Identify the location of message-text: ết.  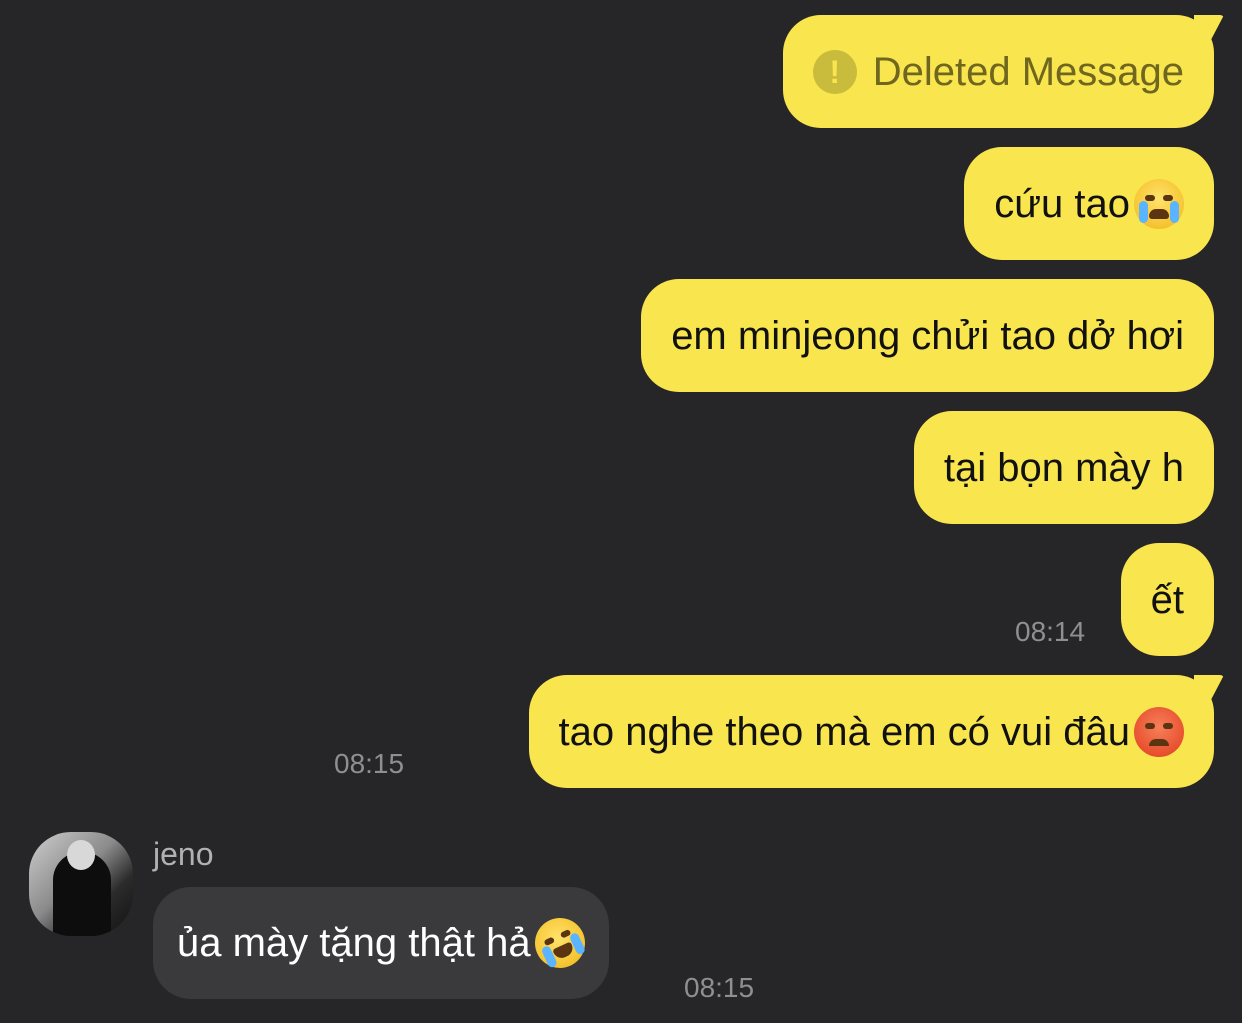
(1167, 599).